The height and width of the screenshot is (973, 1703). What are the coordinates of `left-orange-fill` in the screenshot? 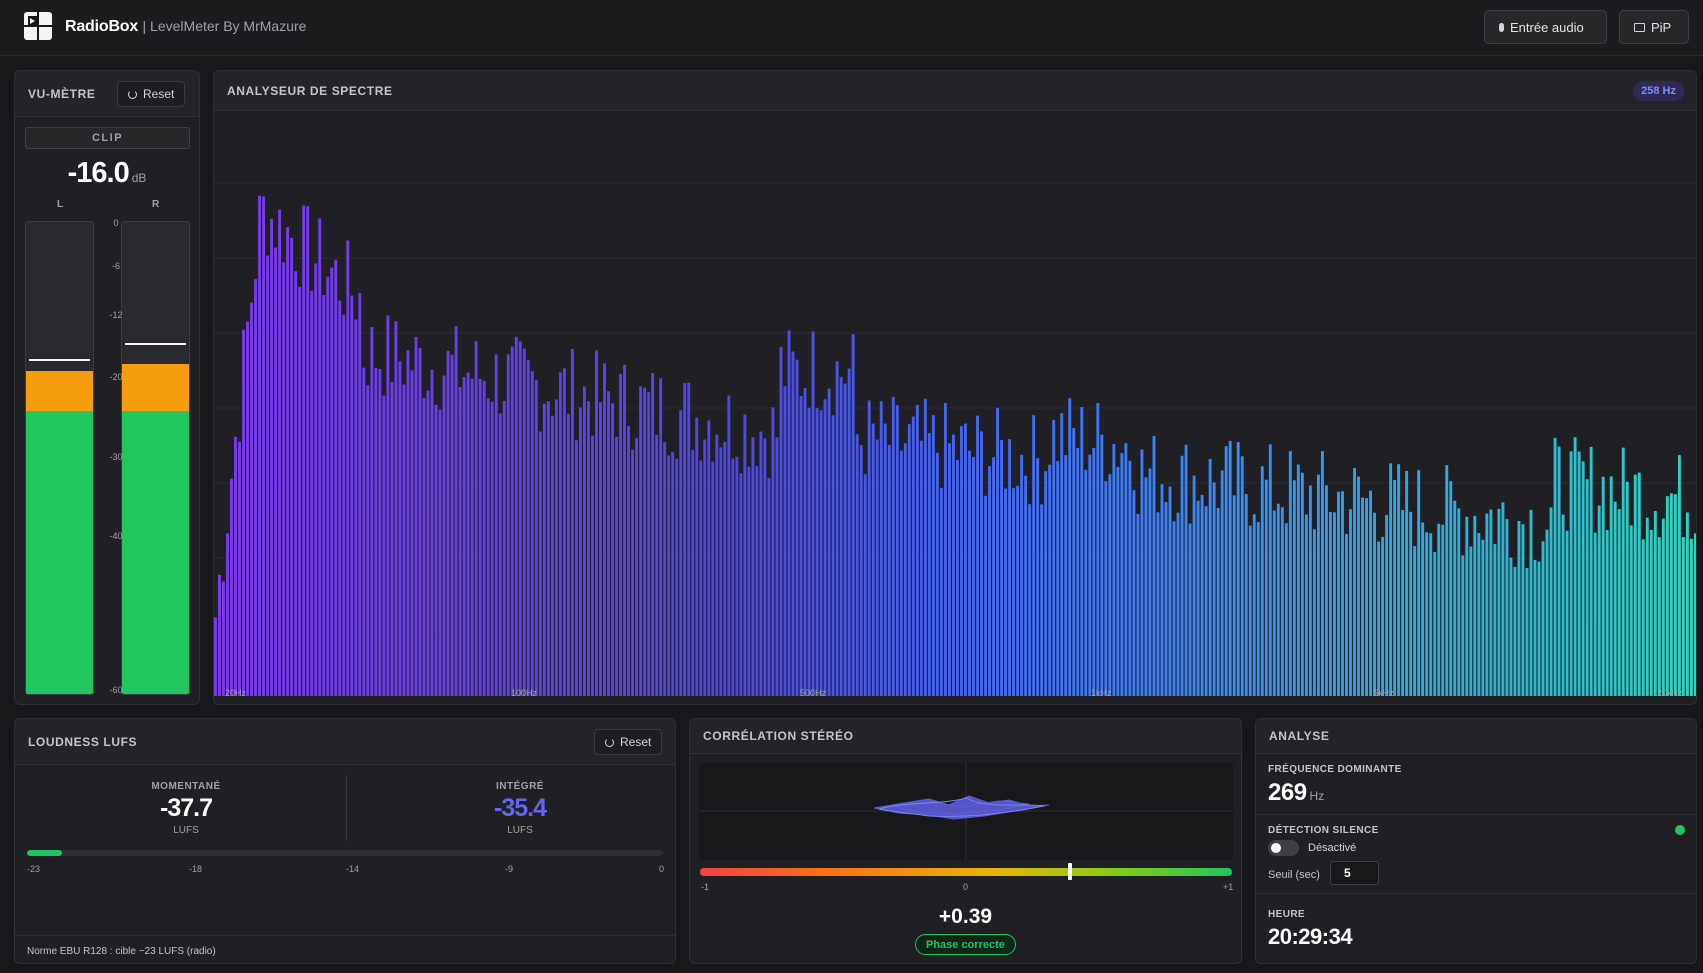 It's located at (59, 390).